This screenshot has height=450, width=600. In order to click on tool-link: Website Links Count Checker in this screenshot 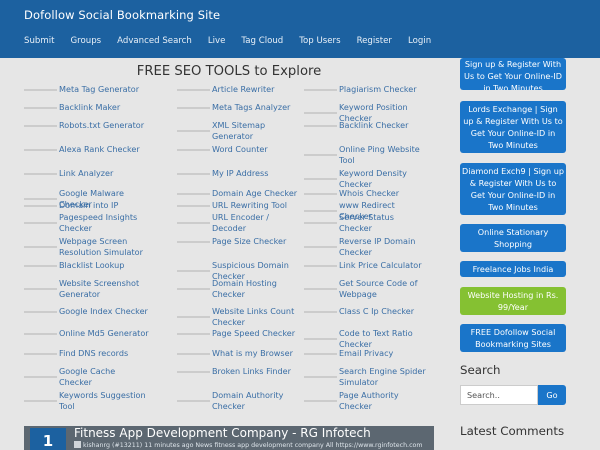, I will do `click(239, 317)`.